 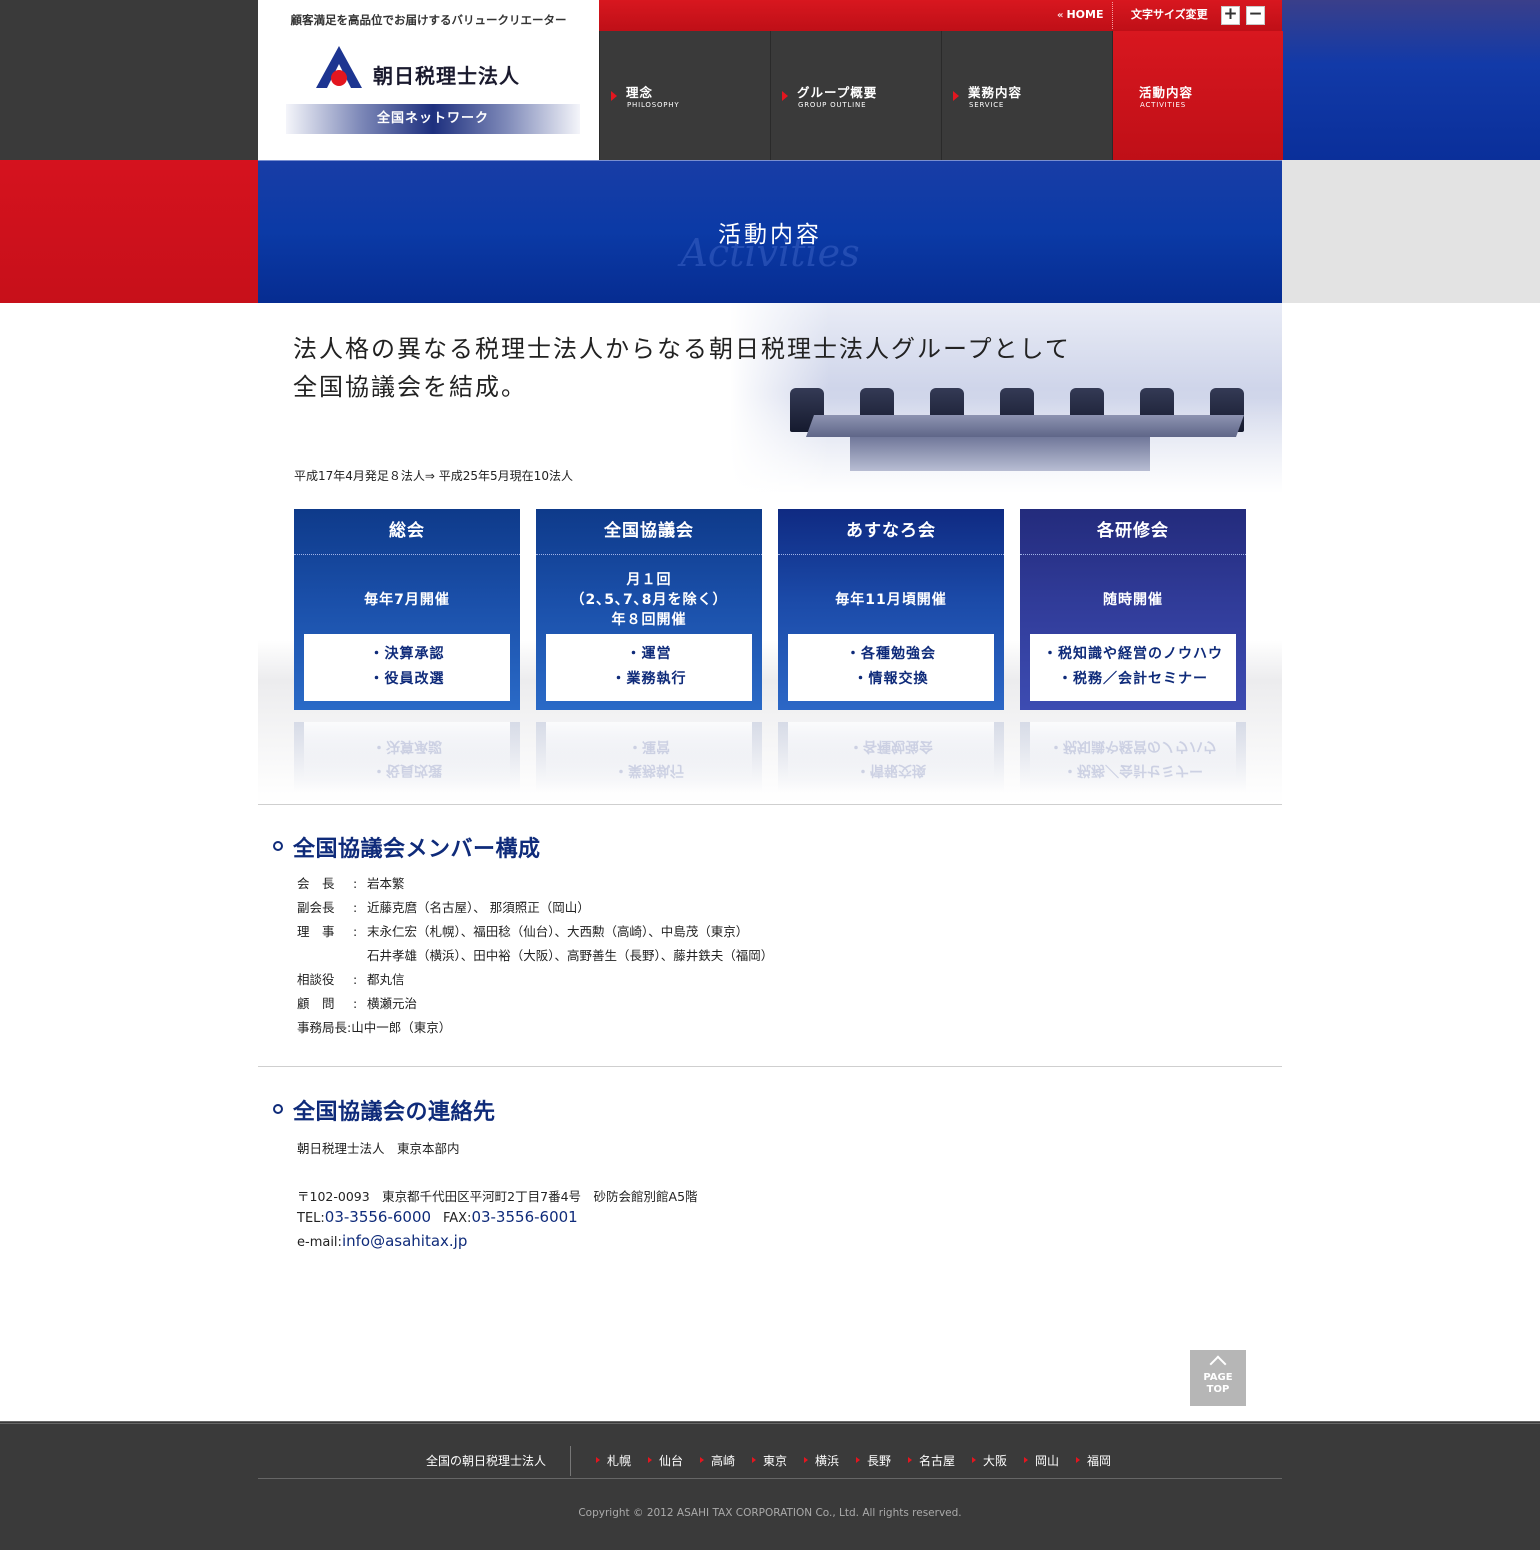 I want to click on tel-label: TEL:, so click(x=311, y=1218).